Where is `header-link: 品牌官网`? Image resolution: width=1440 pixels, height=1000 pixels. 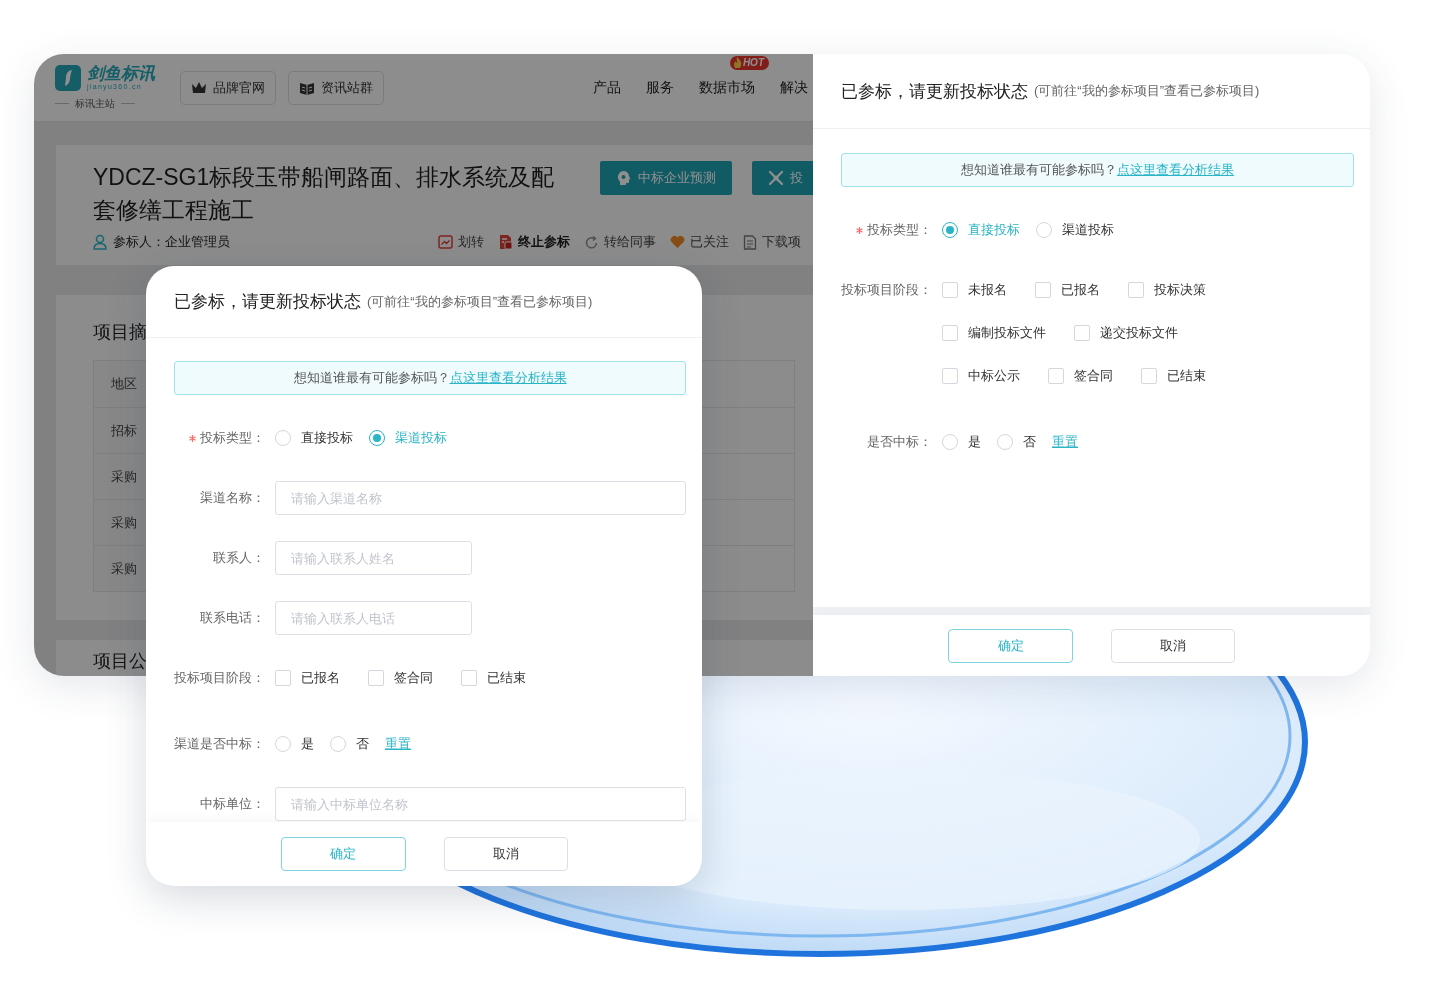 header-link: 品牌官网 is located at coordinates (228, 87).